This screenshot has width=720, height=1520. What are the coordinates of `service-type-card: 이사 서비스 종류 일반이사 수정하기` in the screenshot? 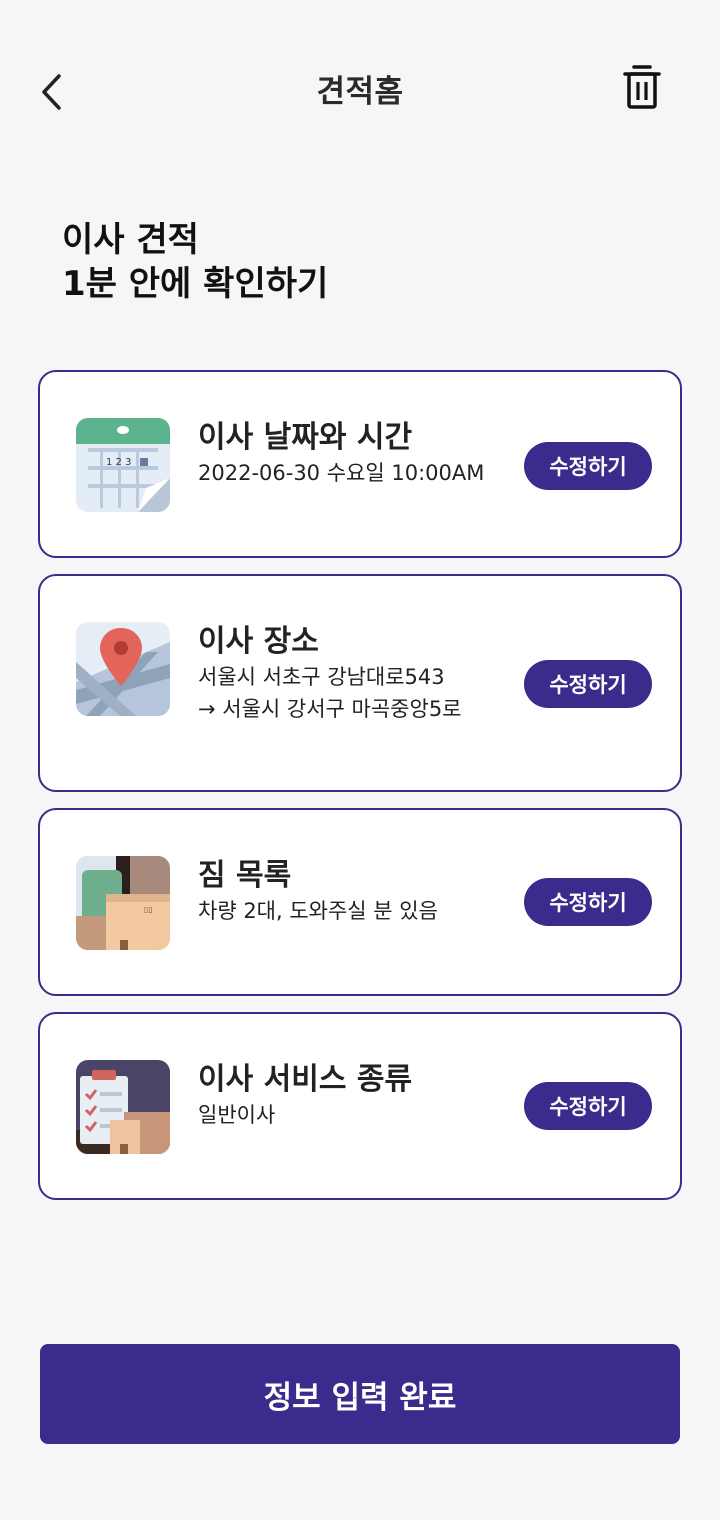 It's located at (360, 1106).